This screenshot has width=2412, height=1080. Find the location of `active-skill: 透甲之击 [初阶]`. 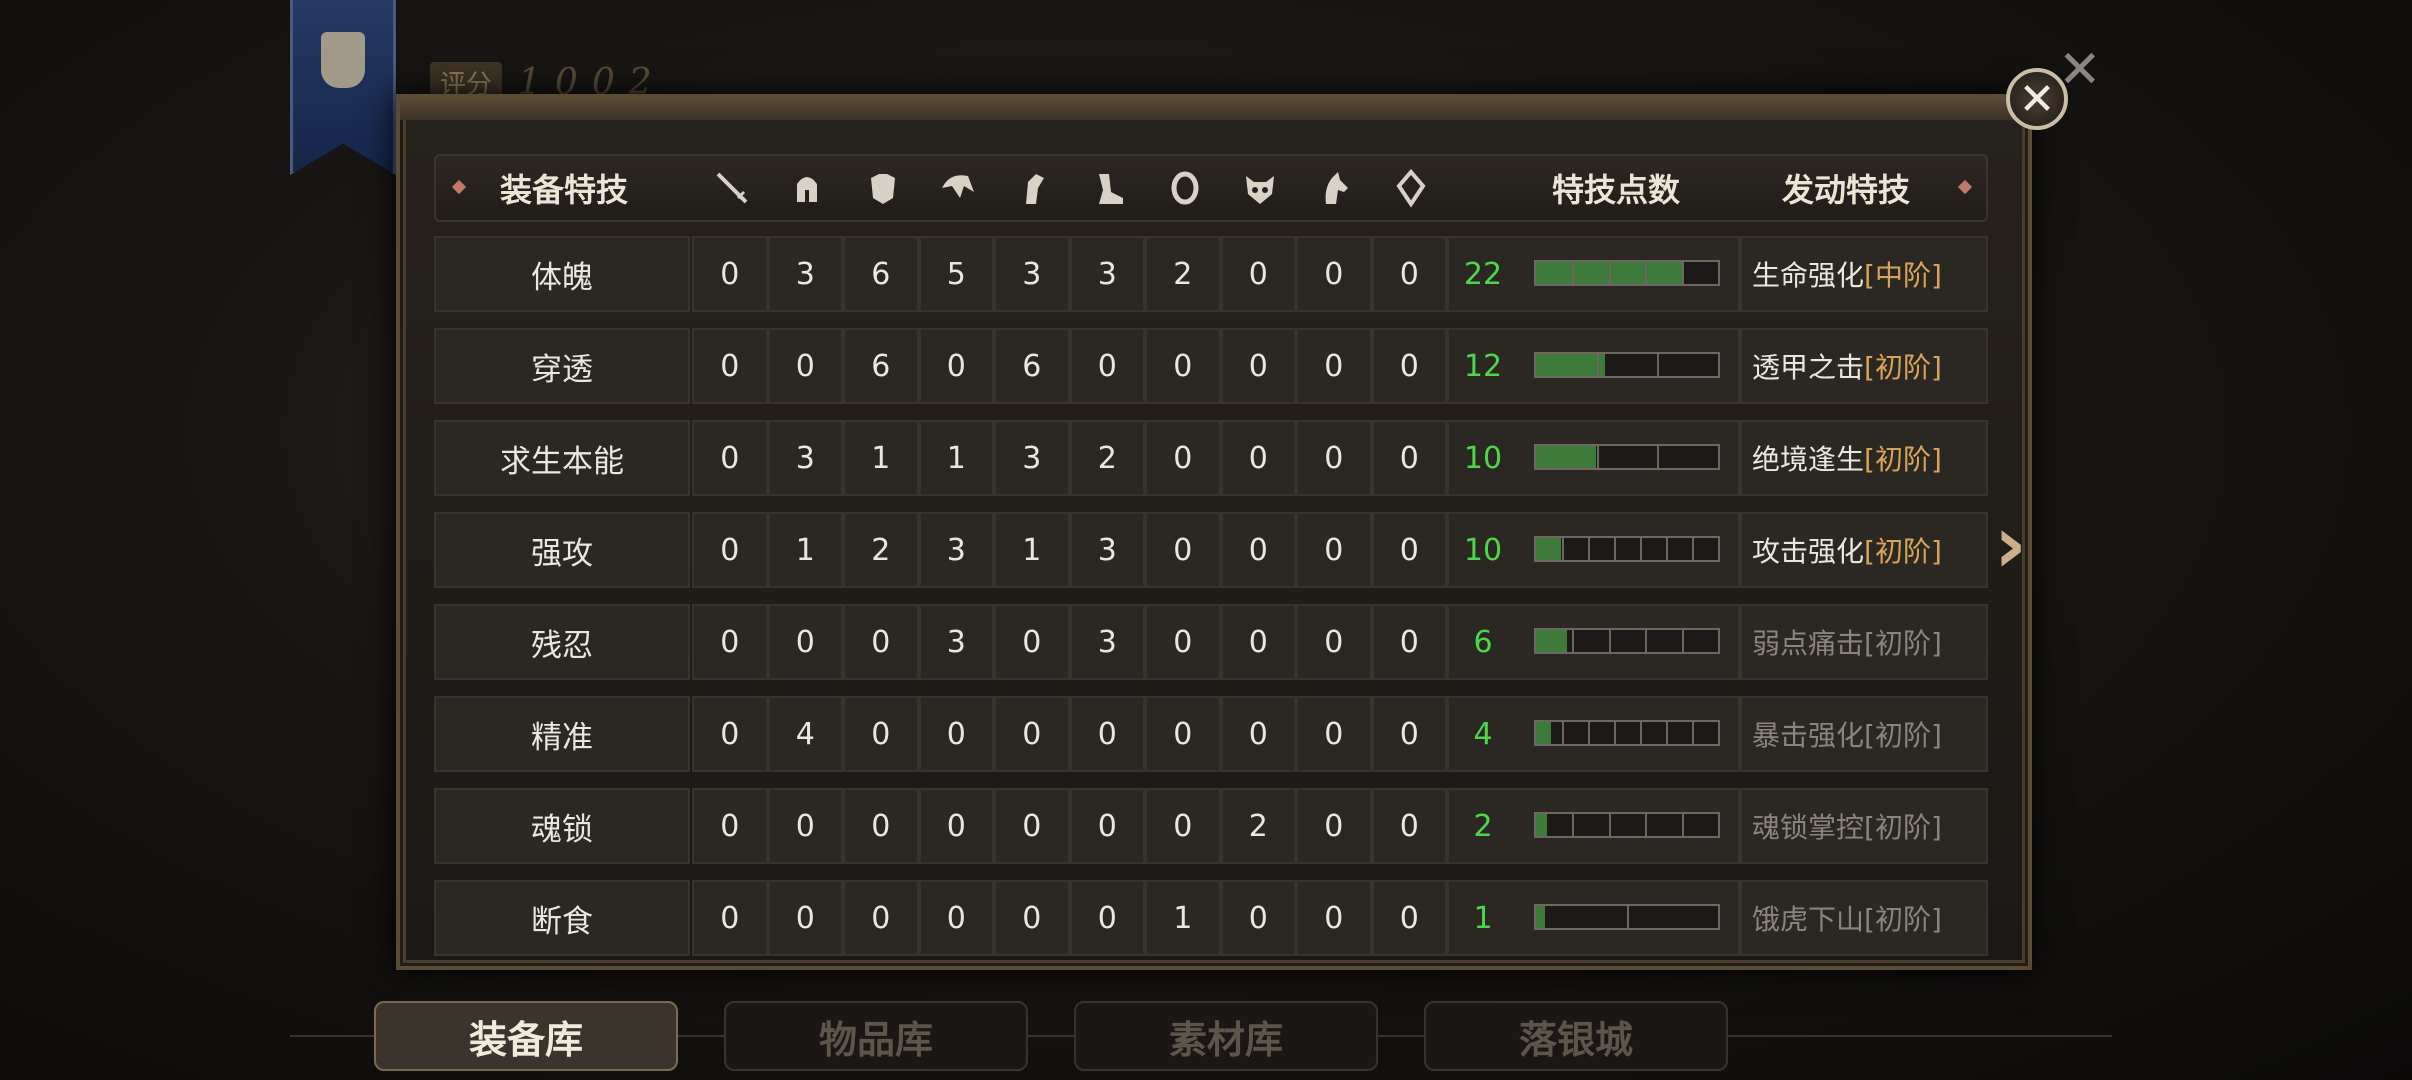

active-skill: 透甲之击 [初阶] is located at coordinates (1864, 366).